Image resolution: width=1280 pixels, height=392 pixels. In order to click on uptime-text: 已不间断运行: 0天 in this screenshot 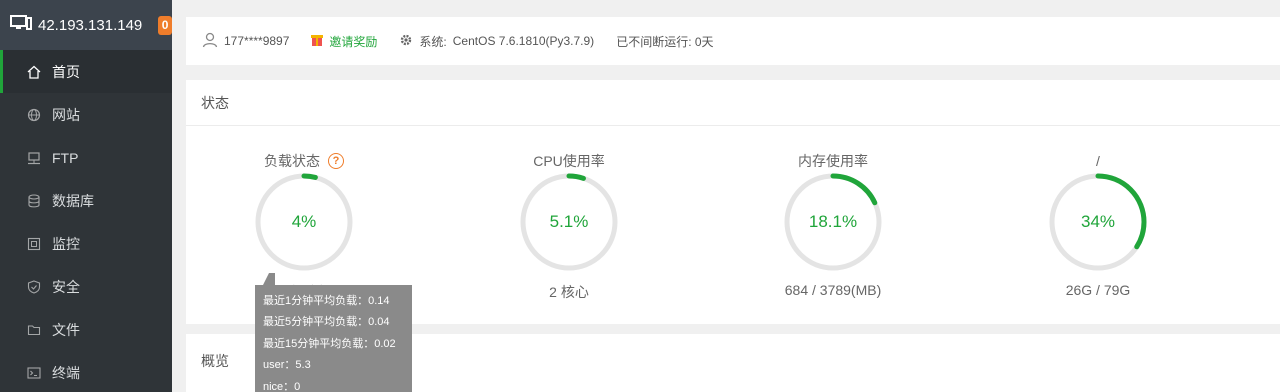, I will do `click(665, 41)`.